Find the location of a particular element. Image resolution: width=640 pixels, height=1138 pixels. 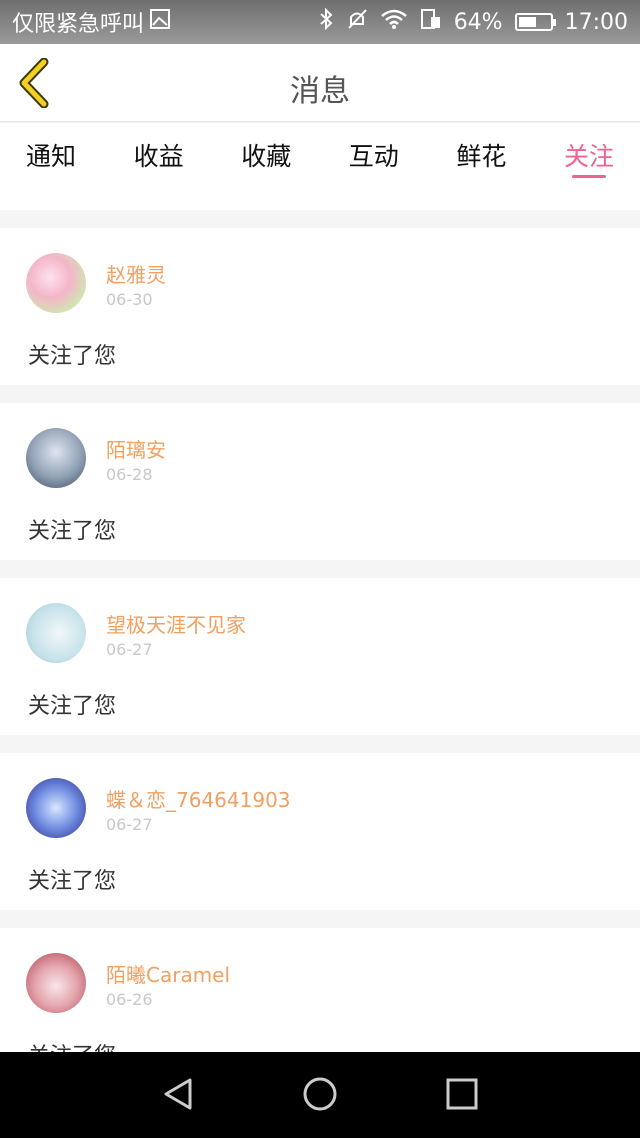

notification-date: 06-30 is located at coordinates (129, 299).